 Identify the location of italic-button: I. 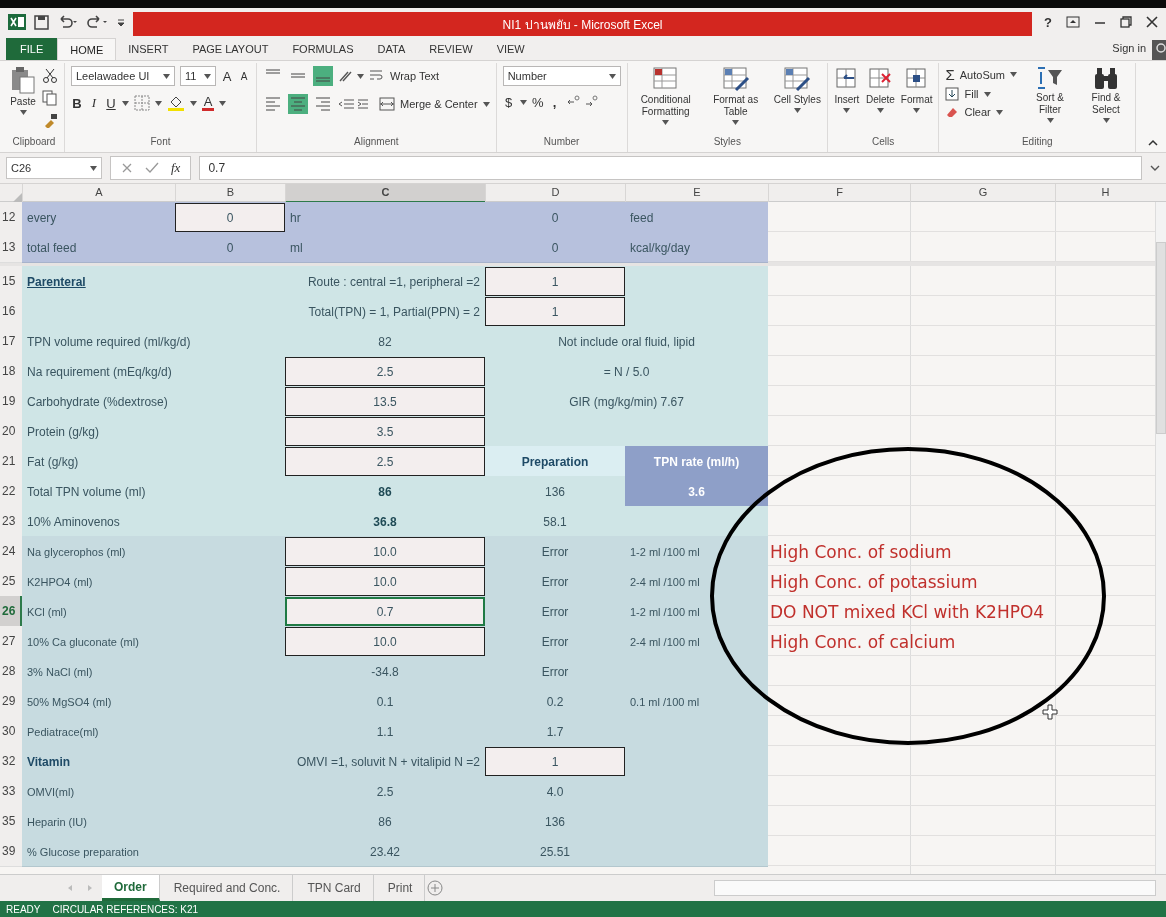
(94, 103).